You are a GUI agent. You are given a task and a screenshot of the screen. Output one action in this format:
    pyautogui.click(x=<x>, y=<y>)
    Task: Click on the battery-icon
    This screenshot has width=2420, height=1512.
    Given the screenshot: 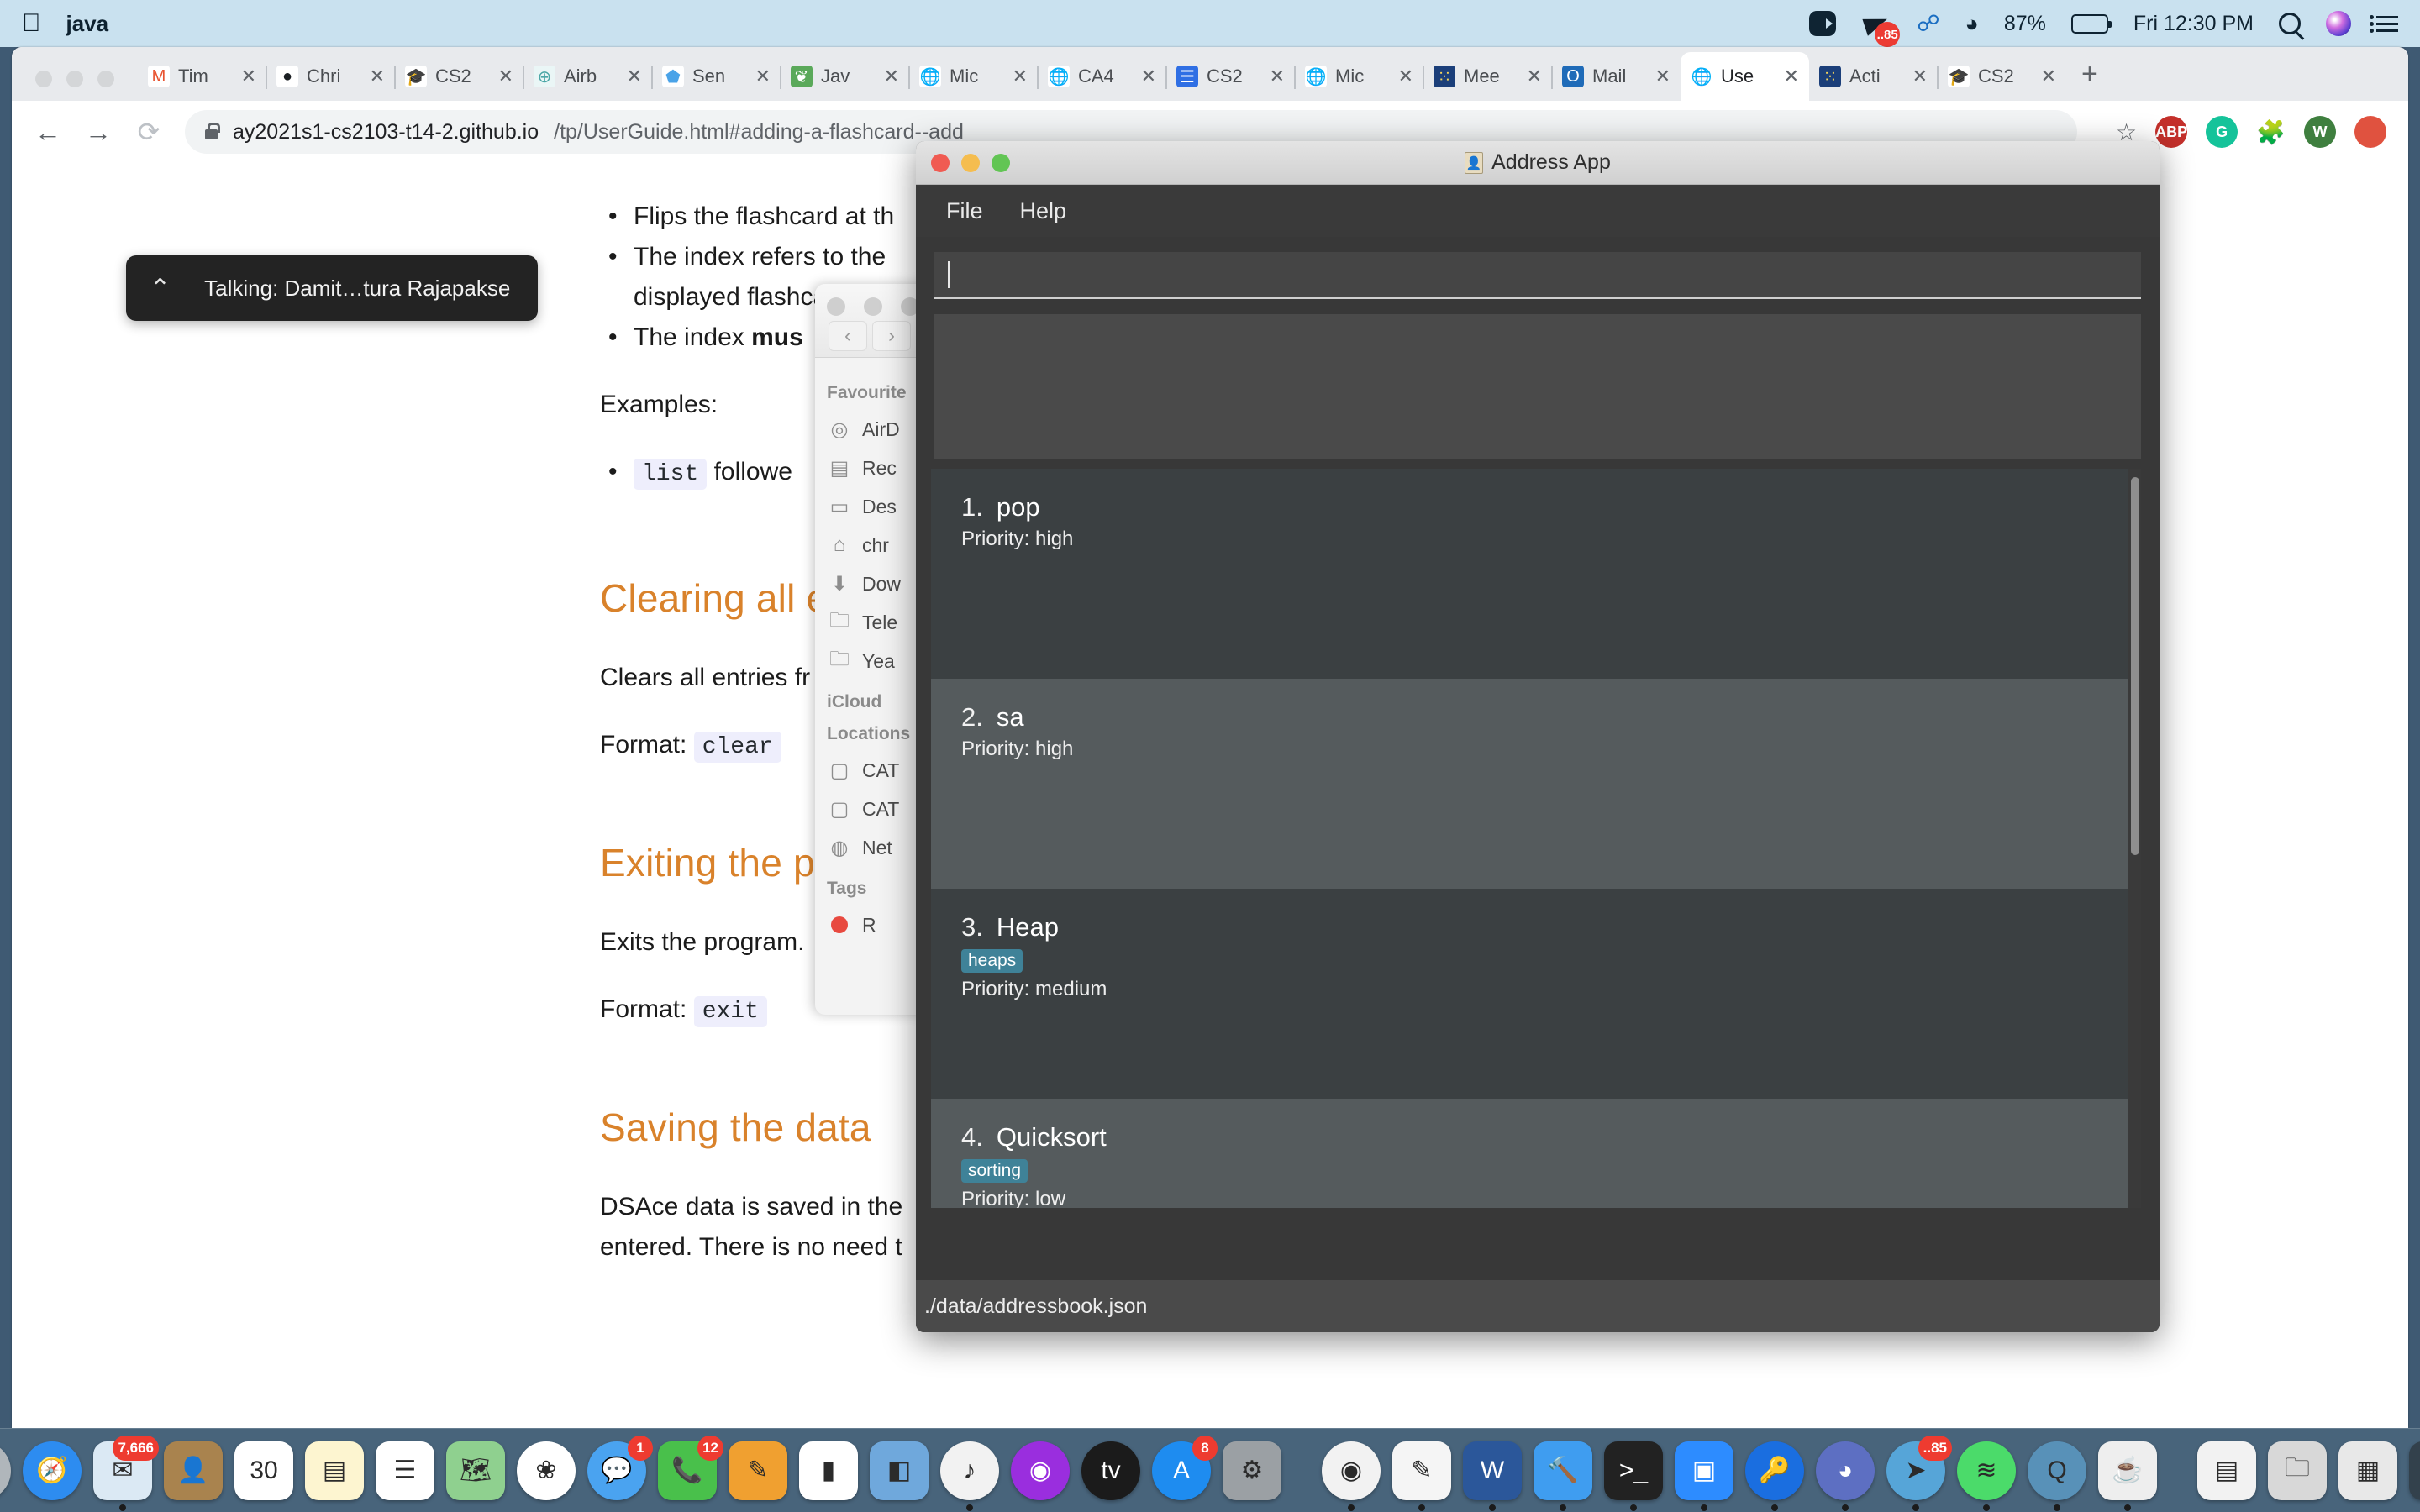 What is the action you would take?
    pyautogui.click(x=2091, y=23)
    